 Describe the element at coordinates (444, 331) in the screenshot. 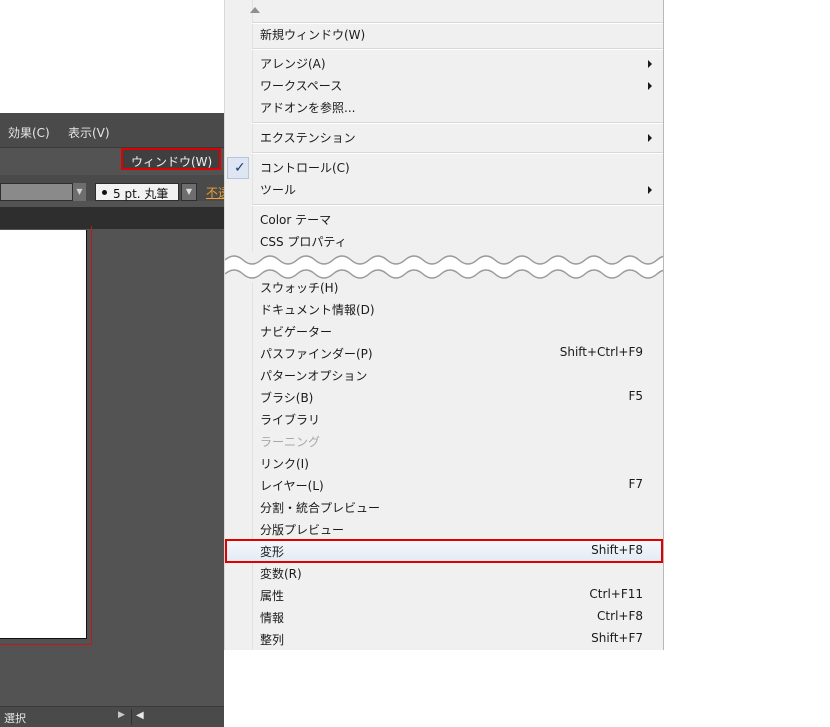

I see `menu-item-navigator: ナビゲーター` at that location.